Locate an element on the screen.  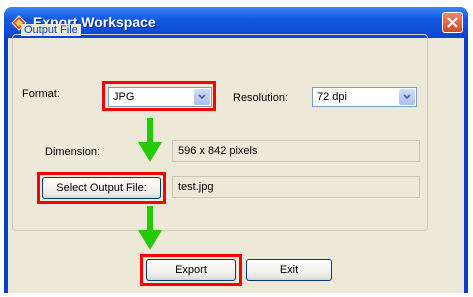
close-icon is located at coordinates (452, 22).